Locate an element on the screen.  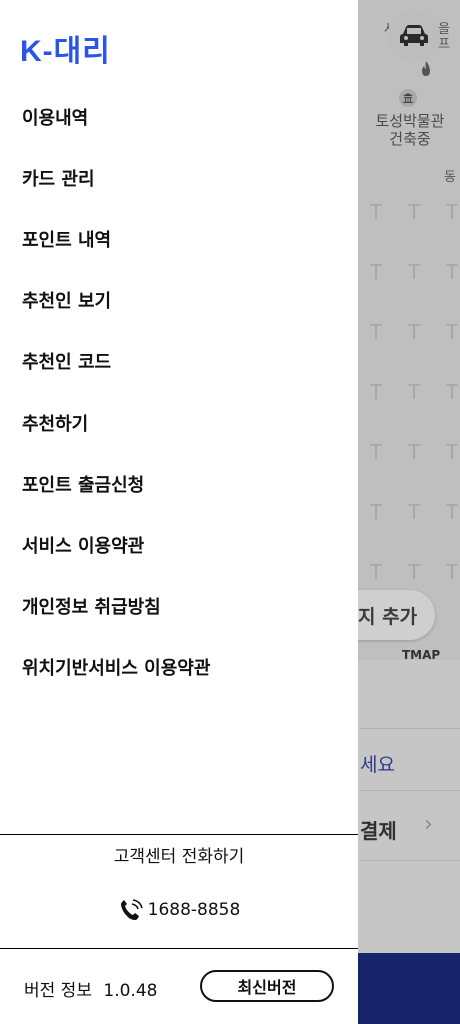
map-label-side: 동 is located at coordinates (450, 177).